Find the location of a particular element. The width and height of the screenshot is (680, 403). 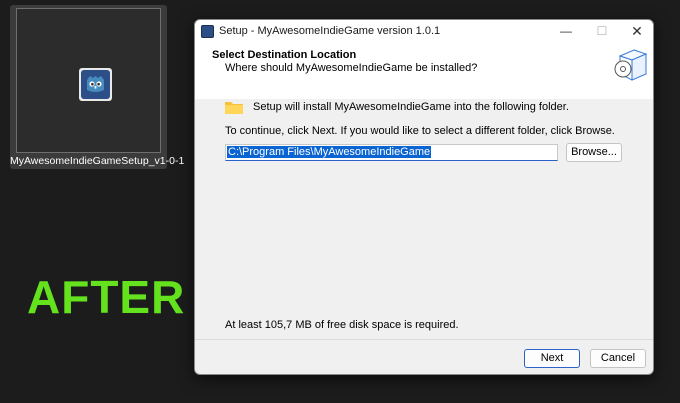

file-name-label: MyAwesomeIndieGameSetup_v1-0-1 is located at coordinates (97, 161).